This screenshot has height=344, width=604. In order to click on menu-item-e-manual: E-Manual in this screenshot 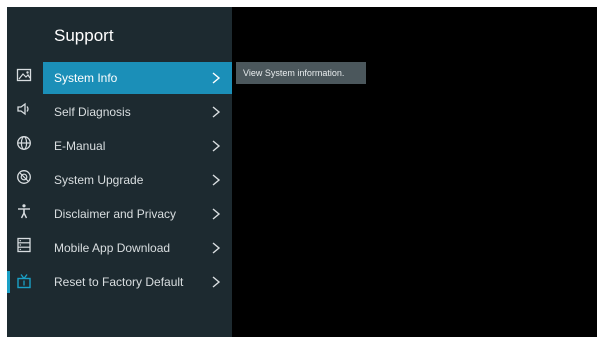, I will do `click(137, 146)`.